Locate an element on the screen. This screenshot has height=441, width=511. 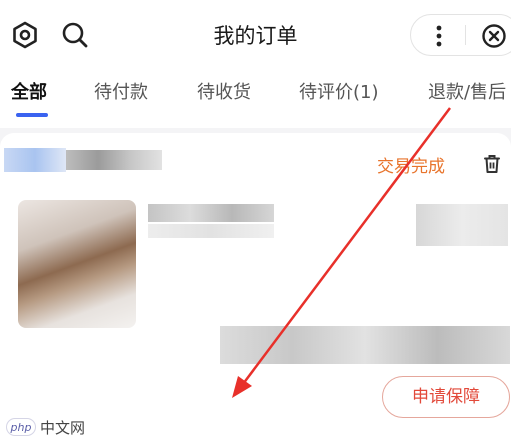
store-name-blurred is located at coordinates (114, 160).